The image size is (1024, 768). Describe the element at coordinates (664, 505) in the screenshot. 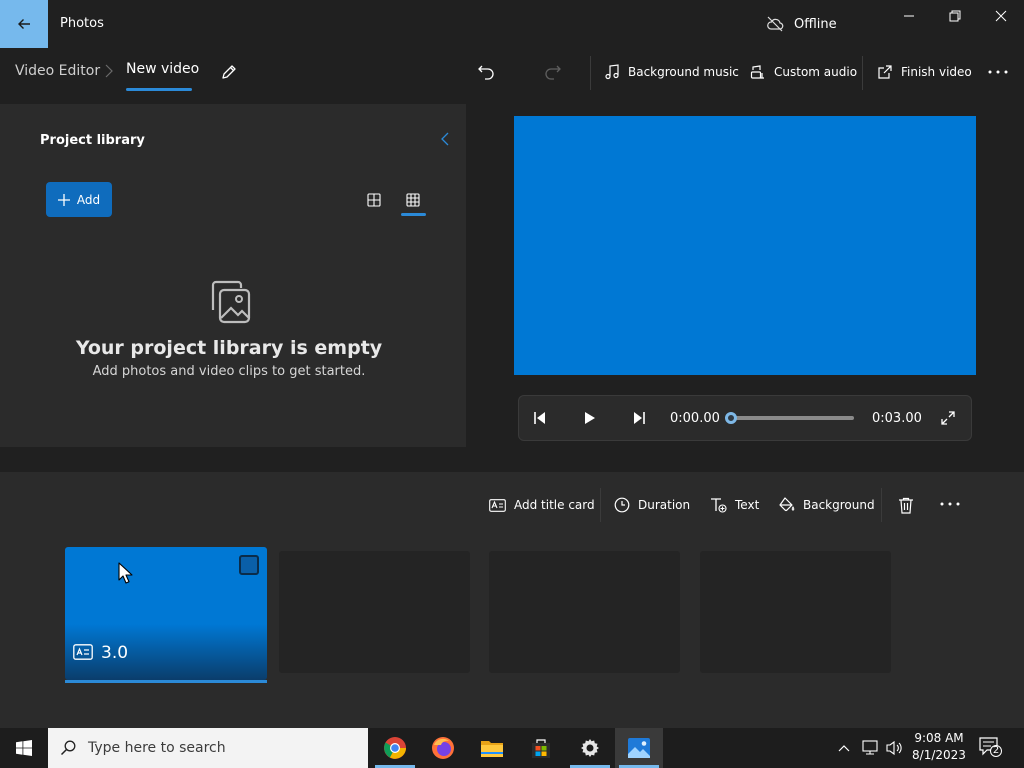

I see `duration-label: Duration` at that location.